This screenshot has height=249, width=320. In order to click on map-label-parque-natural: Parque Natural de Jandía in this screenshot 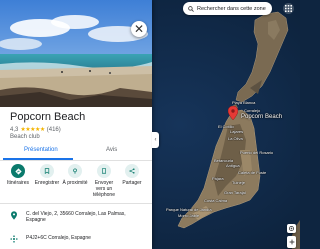, I will do `click(189, 209)`.